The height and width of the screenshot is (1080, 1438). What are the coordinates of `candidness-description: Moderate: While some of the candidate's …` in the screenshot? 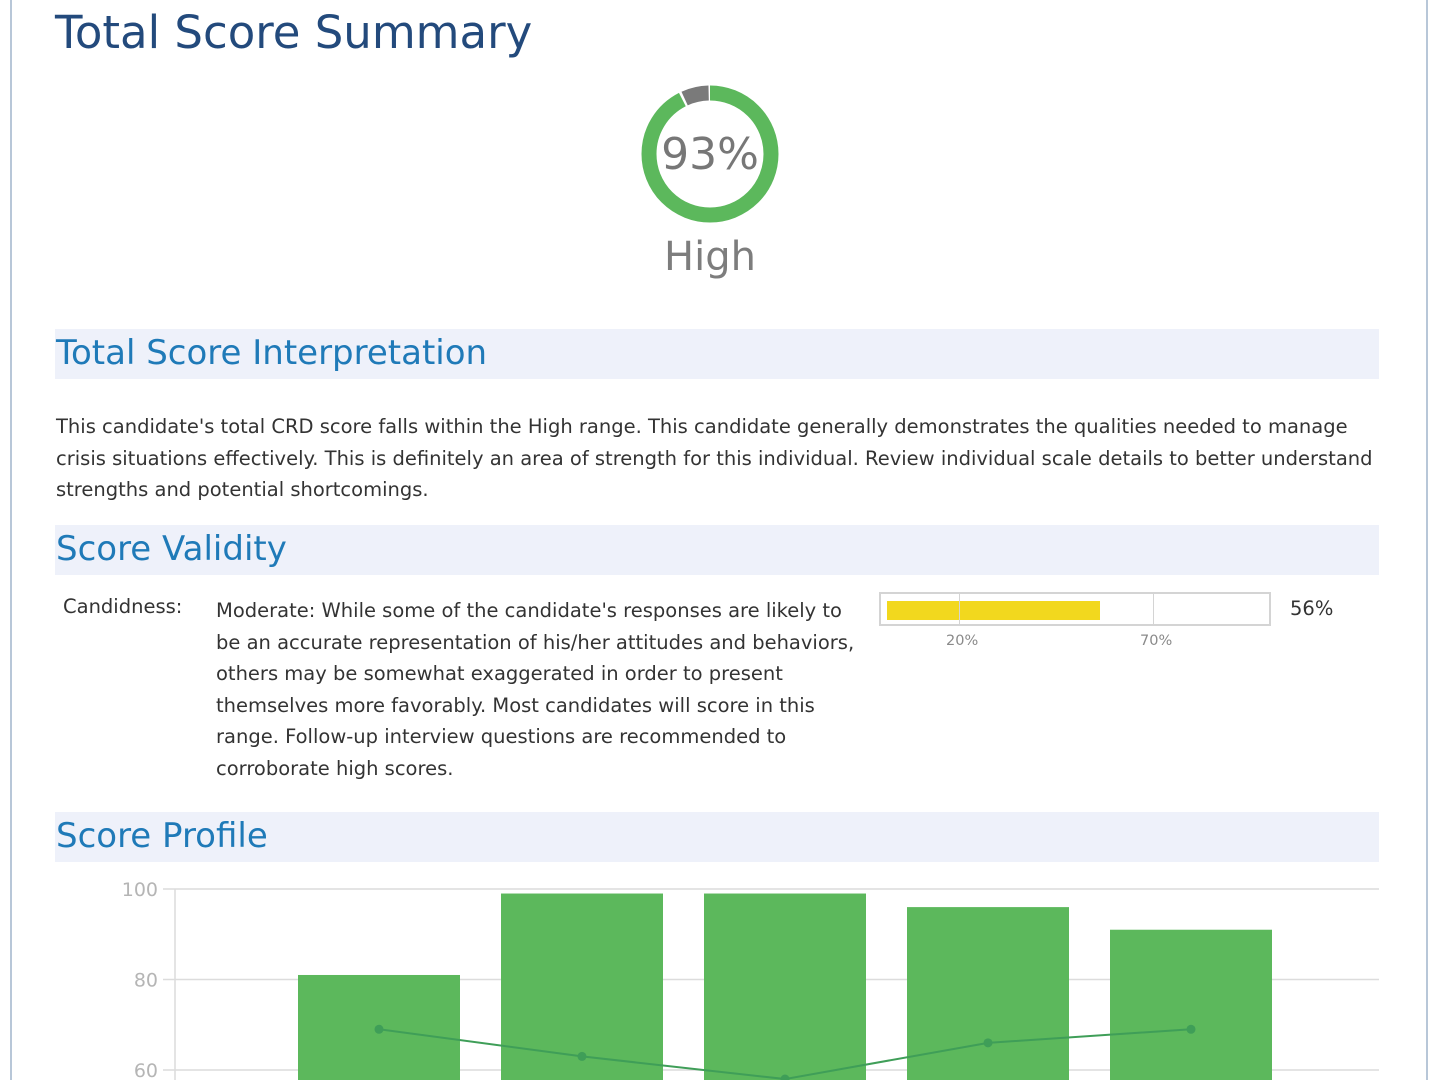 It's located at (535, 689).